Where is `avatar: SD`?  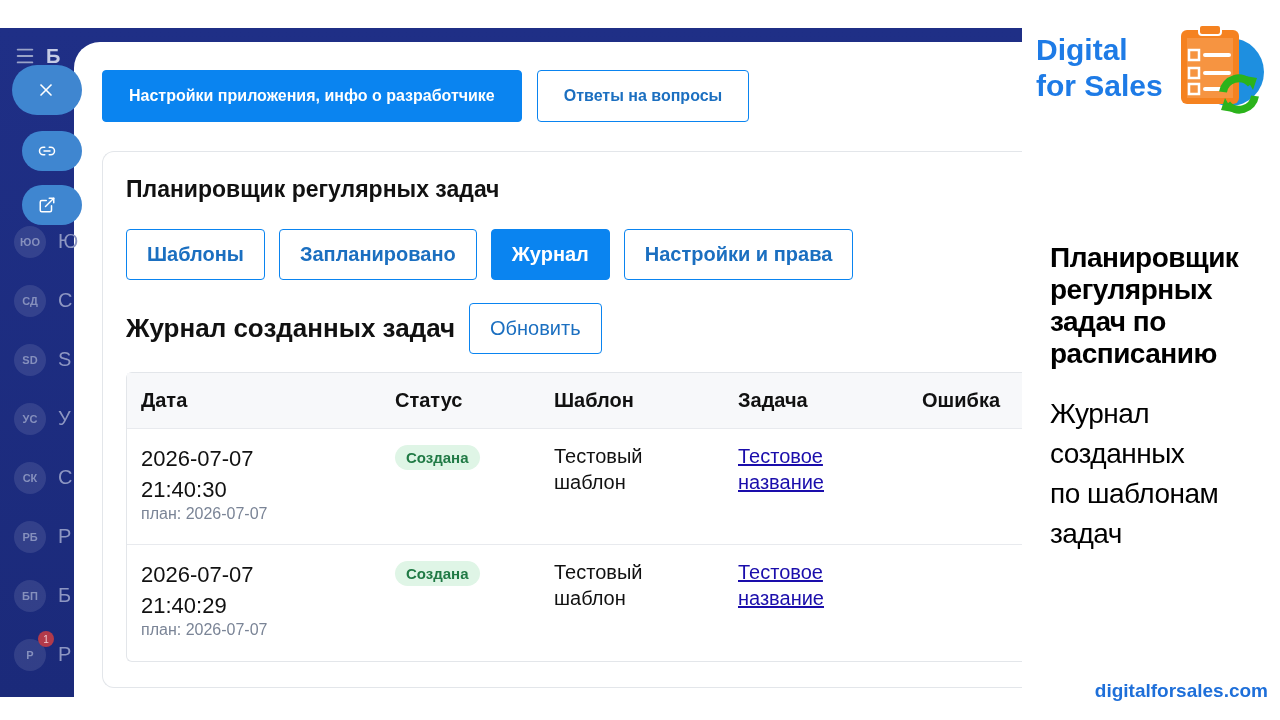
avatar: SD is located at coordinates (30, 359).